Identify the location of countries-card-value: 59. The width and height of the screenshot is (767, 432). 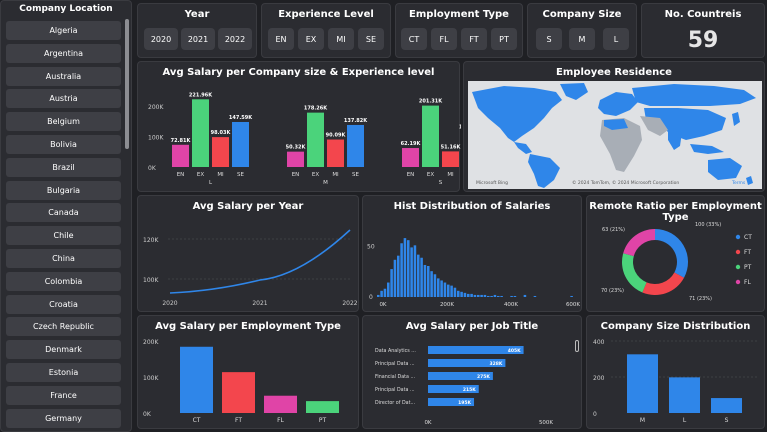
(703, 40).